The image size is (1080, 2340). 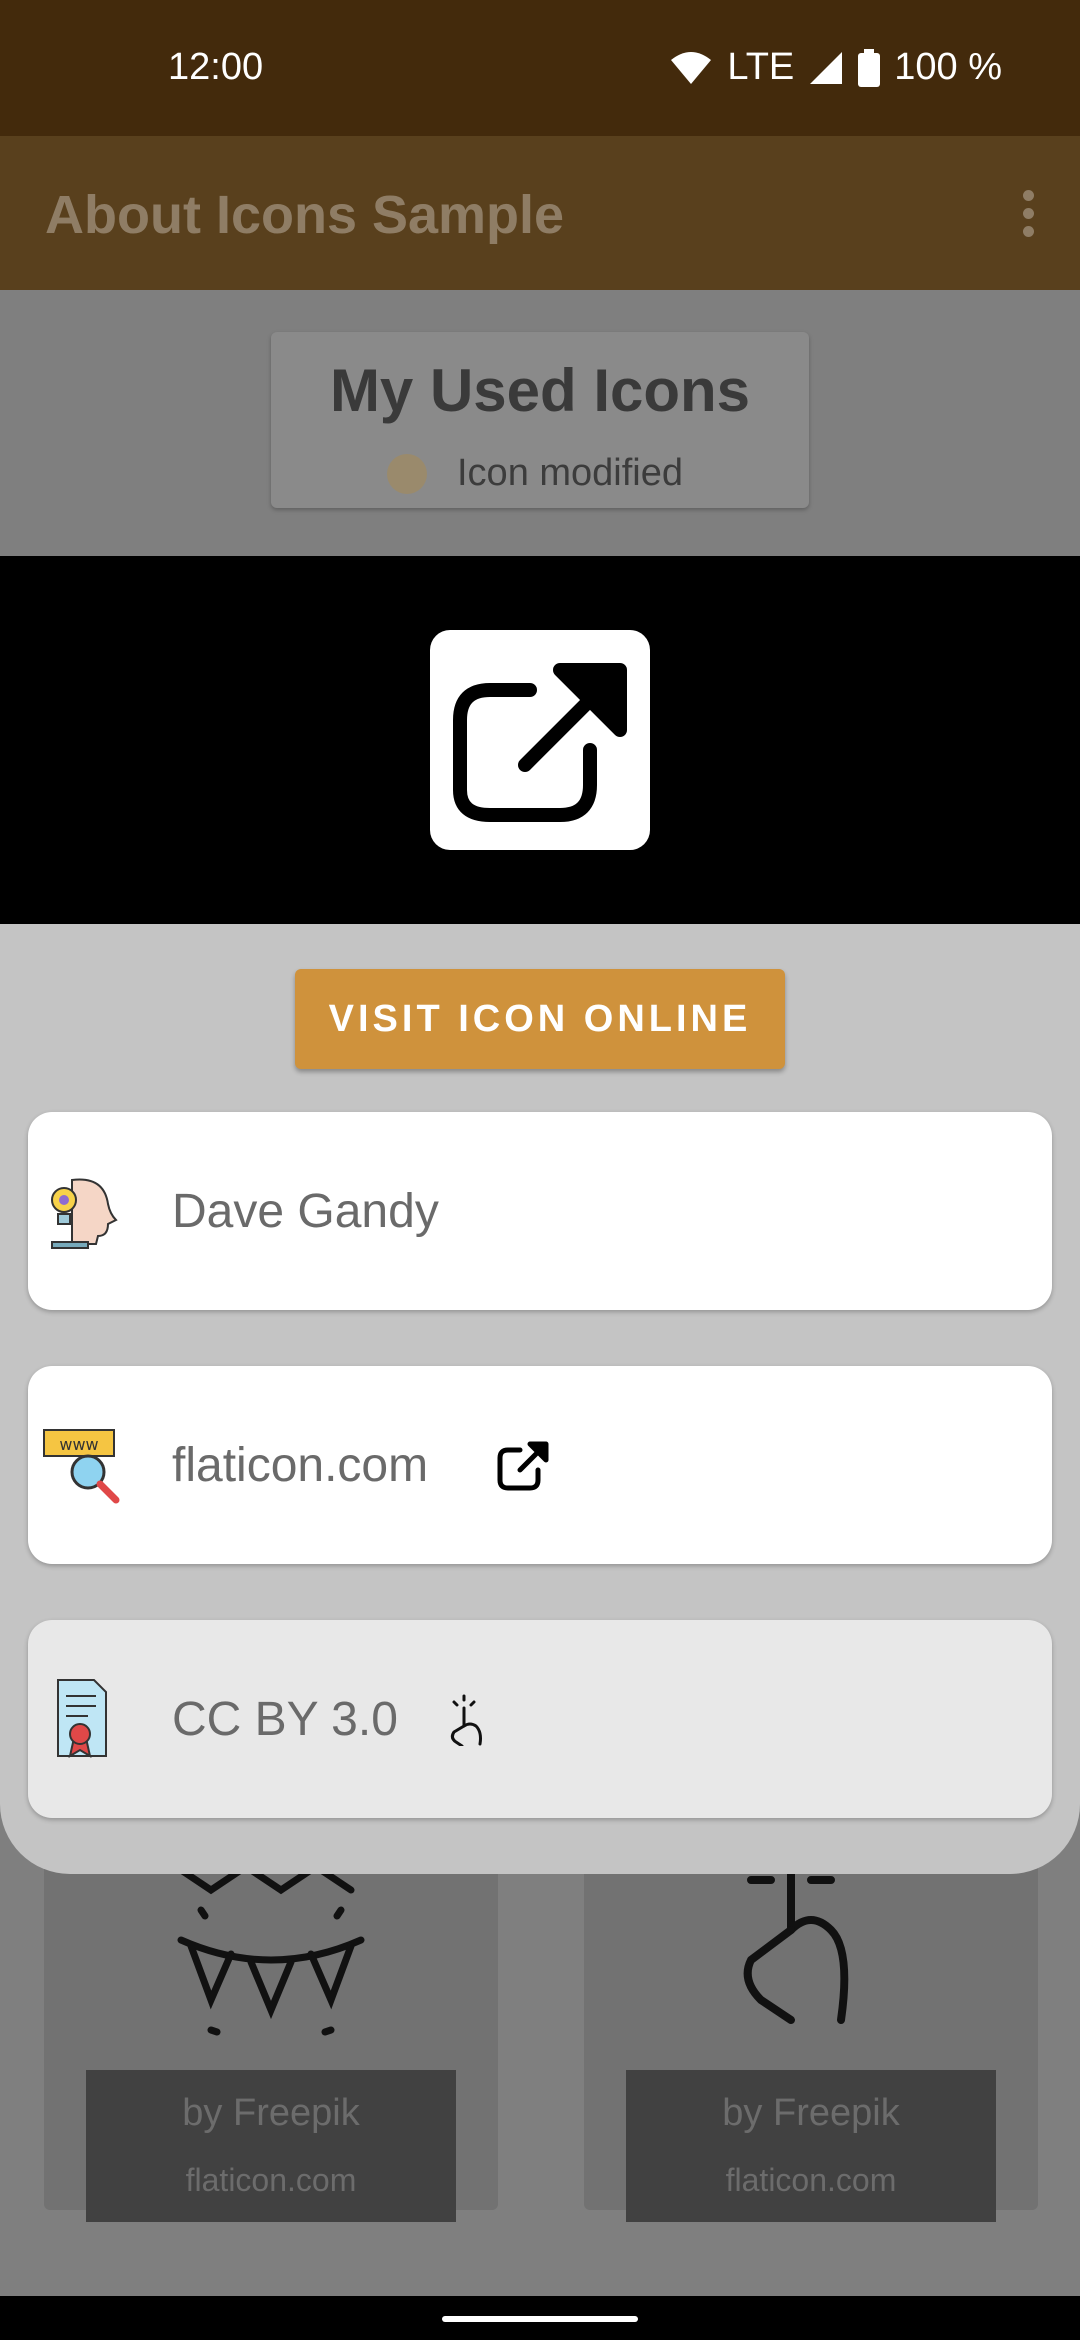 I want to click on author-row: Dave Gandy, so click(x=540, y=1211).